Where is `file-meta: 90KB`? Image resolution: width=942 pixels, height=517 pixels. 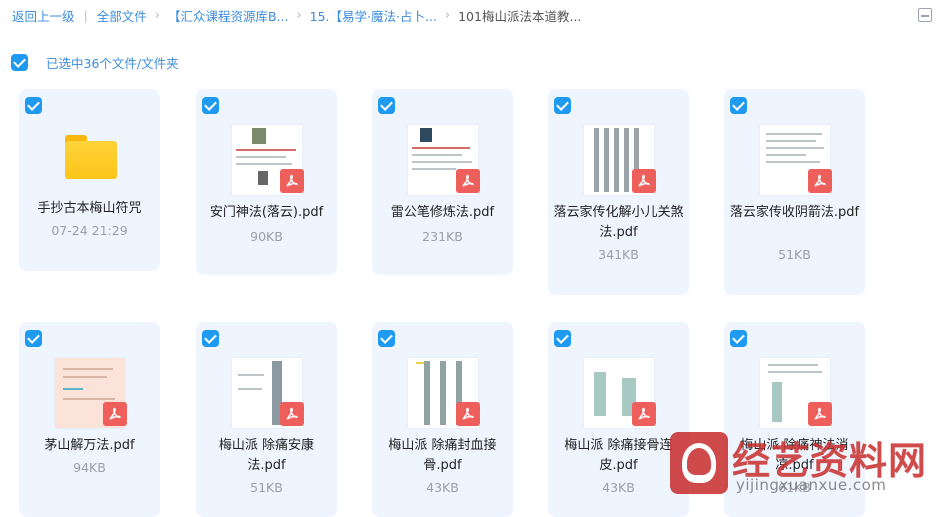
file-meta: 90KB is located at coordinates (266, 236).